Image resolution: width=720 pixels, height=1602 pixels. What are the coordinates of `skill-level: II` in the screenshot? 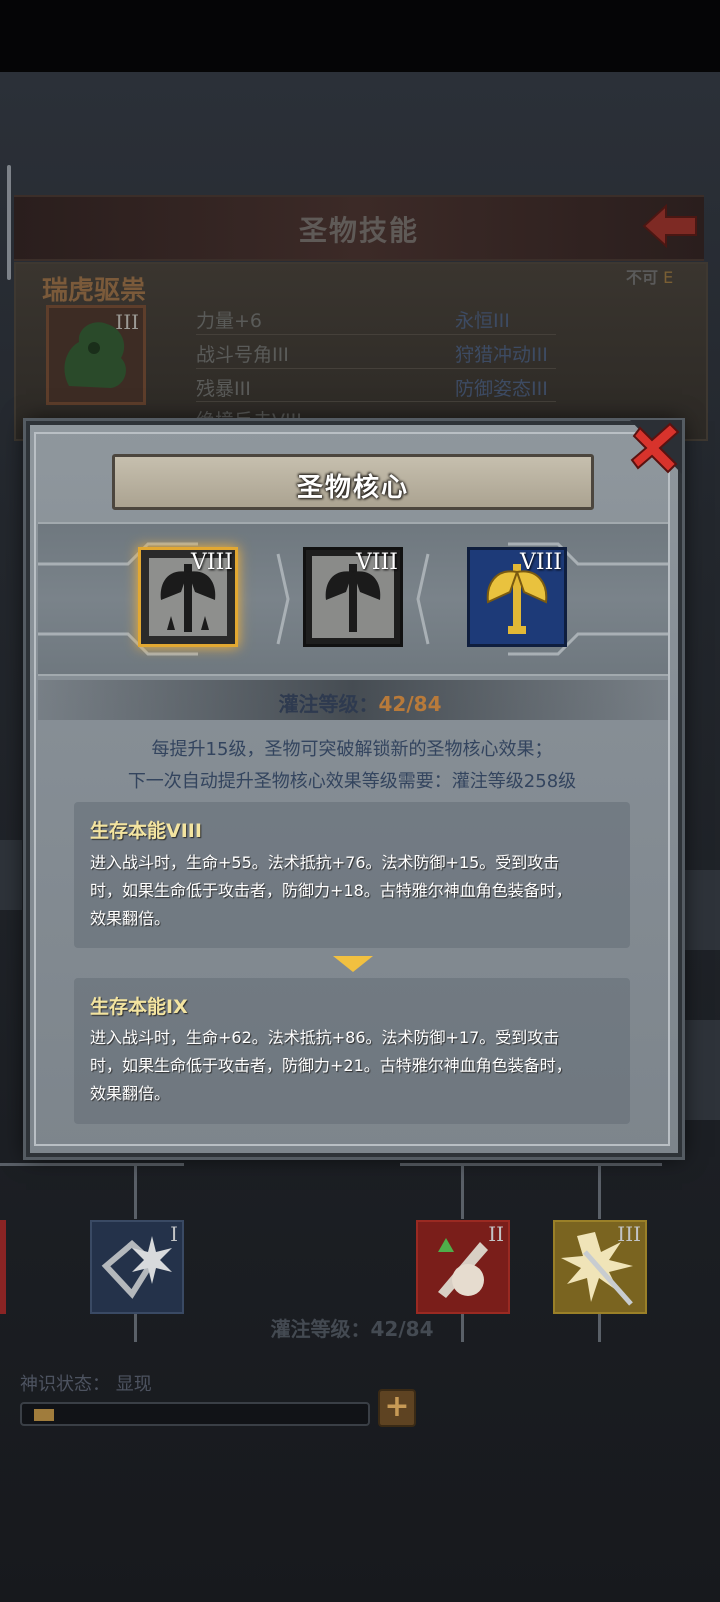 It's located at (496, 1234).